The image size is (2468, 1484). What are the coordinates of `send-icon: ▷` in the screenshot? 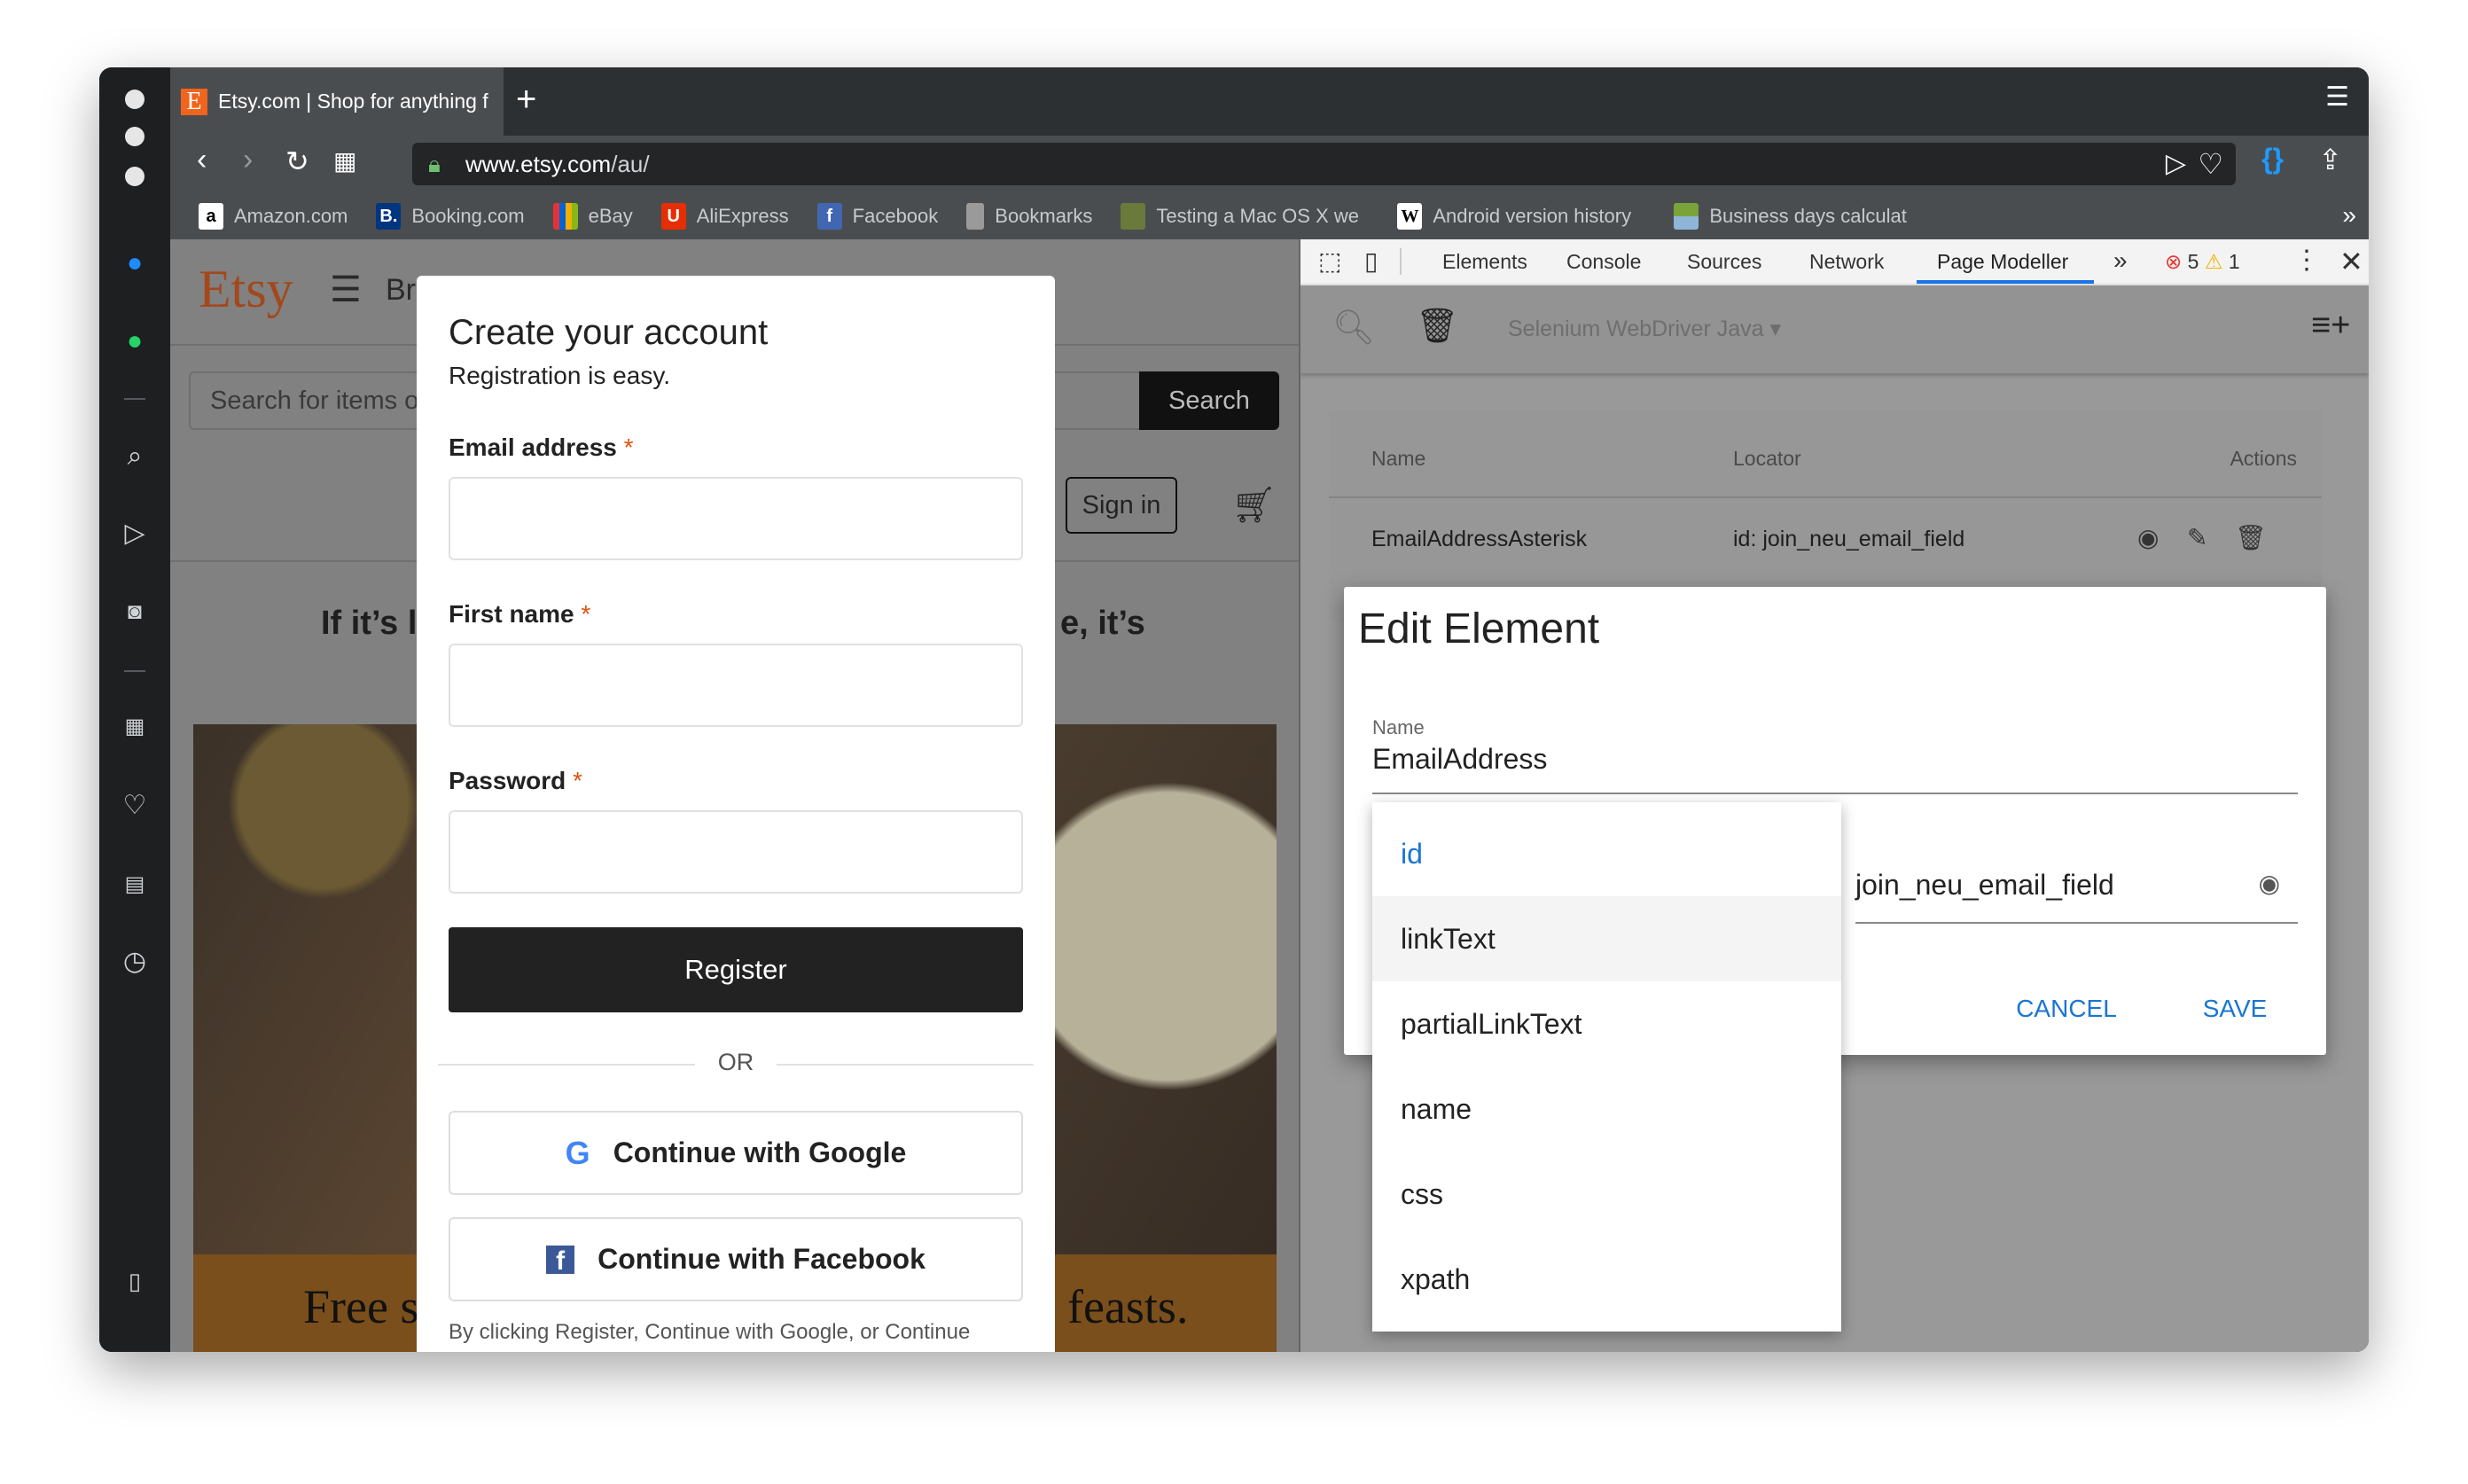 It's located at (134, 533).